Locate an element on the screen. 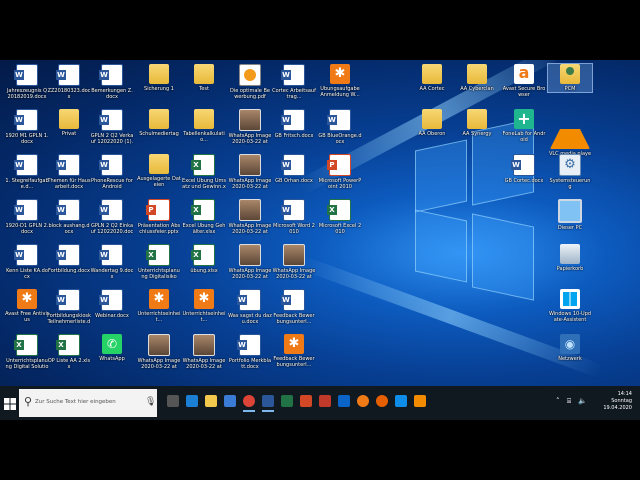  avast-file-icon is located at coordinates (27, 299).